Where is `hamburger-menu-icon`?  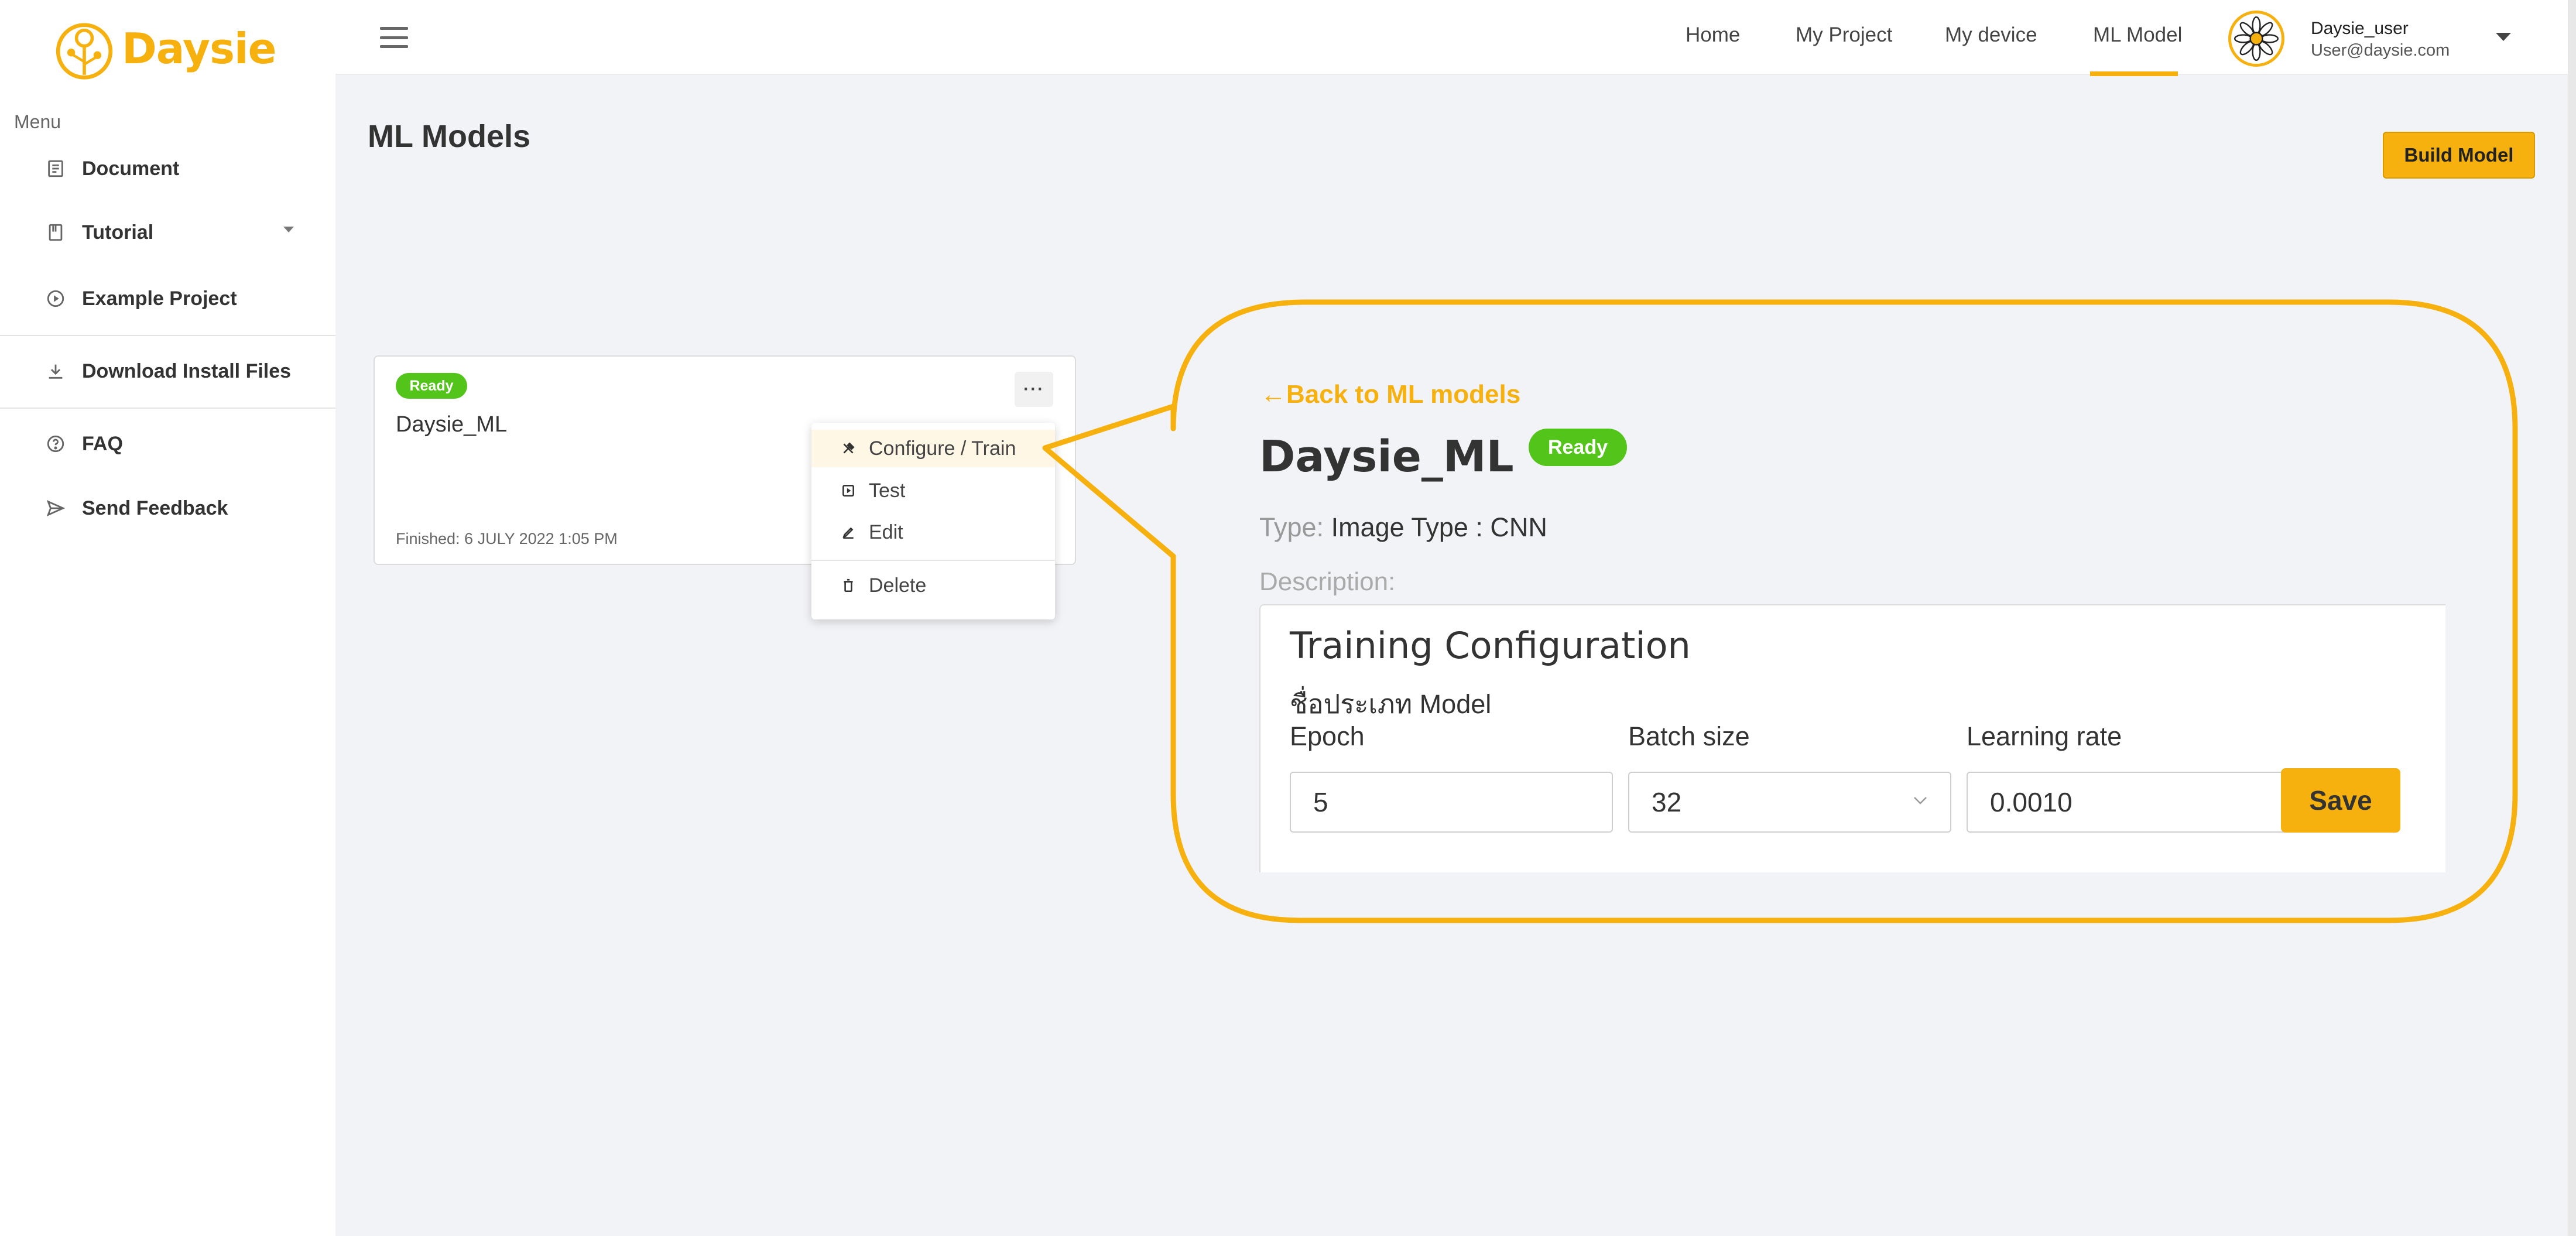
hamburger-menu-icon is located at coordinates (394, 37).